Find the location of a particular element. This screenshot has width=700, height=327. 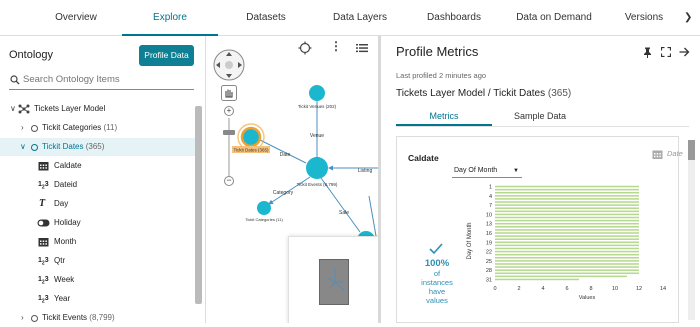

tab-dashboards: Dashboards is located at coordinates (454, 18).